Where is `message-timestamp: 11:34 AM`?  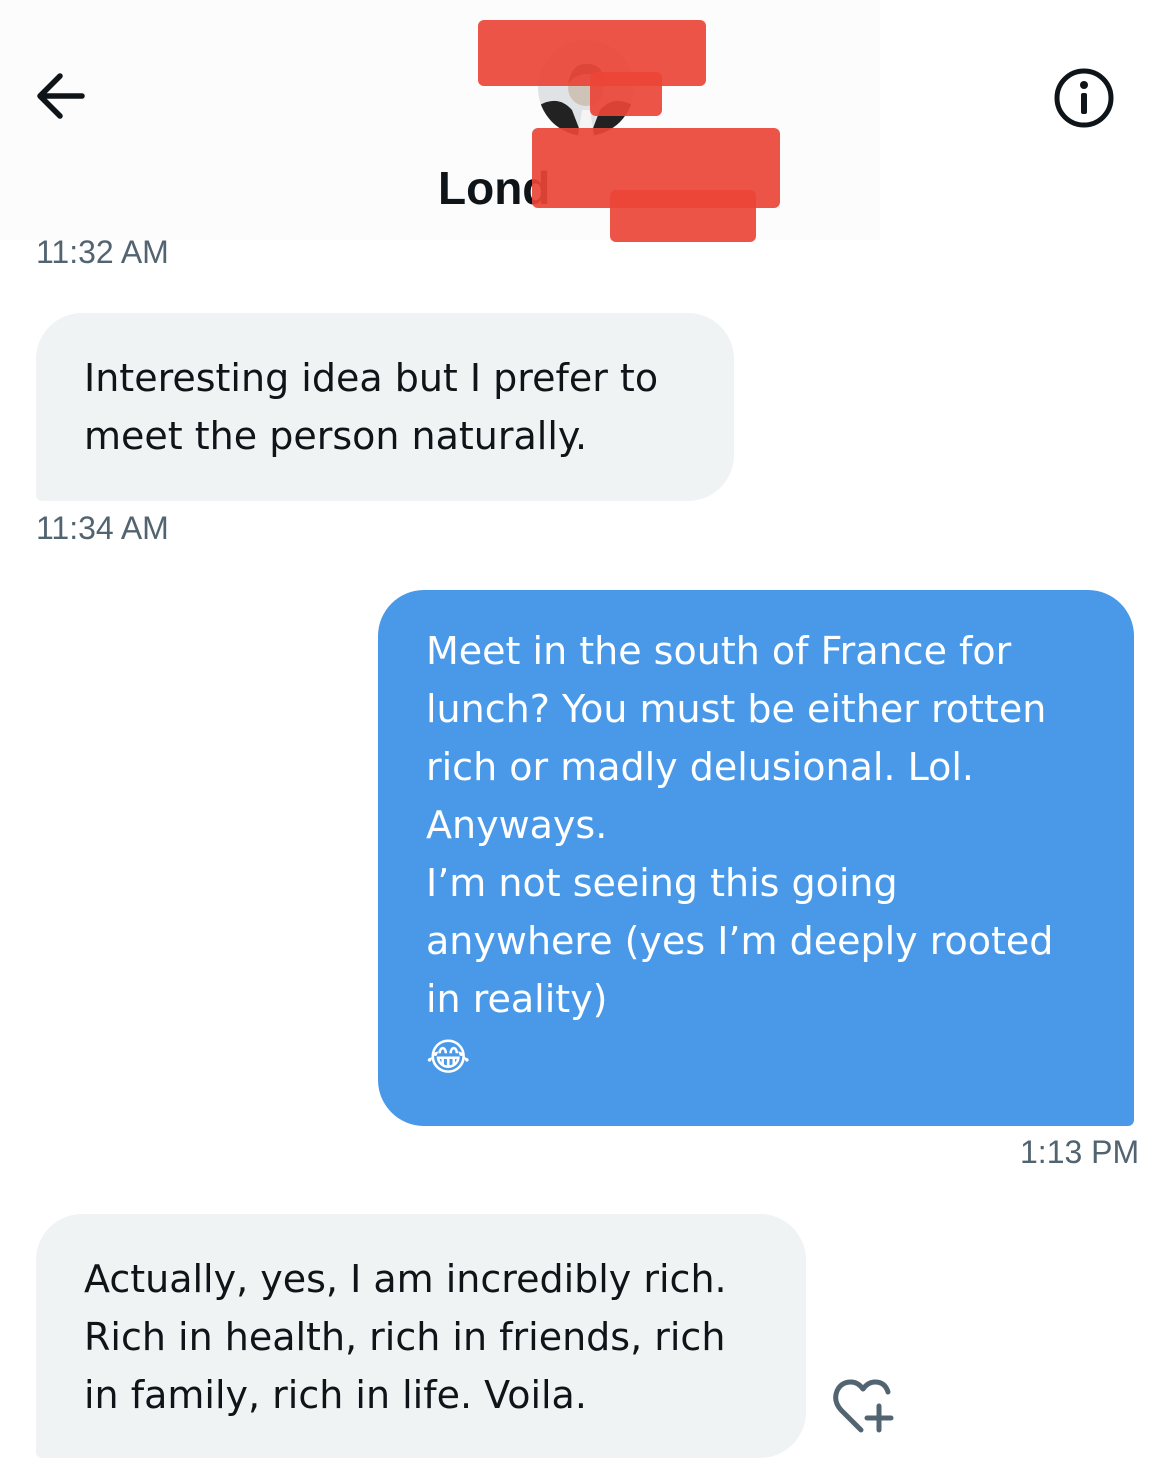 message-timestamp: 11:34 AM is located at coordinates (102, 528).